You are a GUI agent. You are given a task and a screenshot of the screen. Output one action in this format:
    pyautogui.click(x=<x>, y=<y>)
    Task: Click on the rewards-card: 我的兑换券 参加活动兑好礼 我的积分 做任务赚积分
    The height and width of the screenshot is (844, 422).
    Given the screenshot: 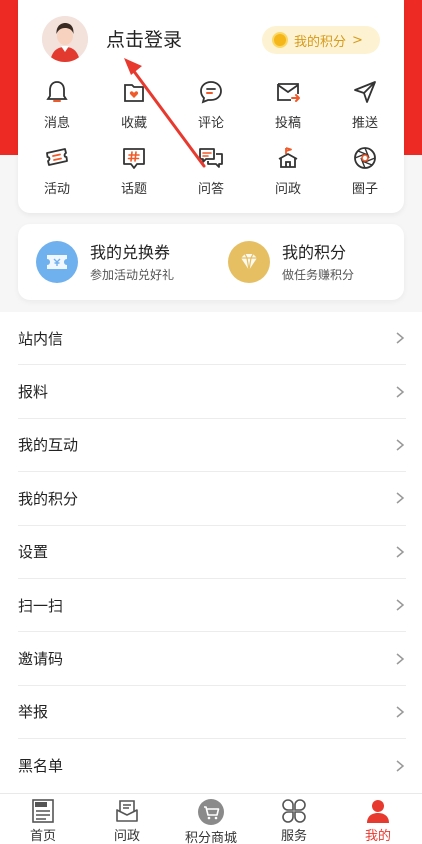 What is the action you would take?
    pyautogui.click(x=211, y=262)
    